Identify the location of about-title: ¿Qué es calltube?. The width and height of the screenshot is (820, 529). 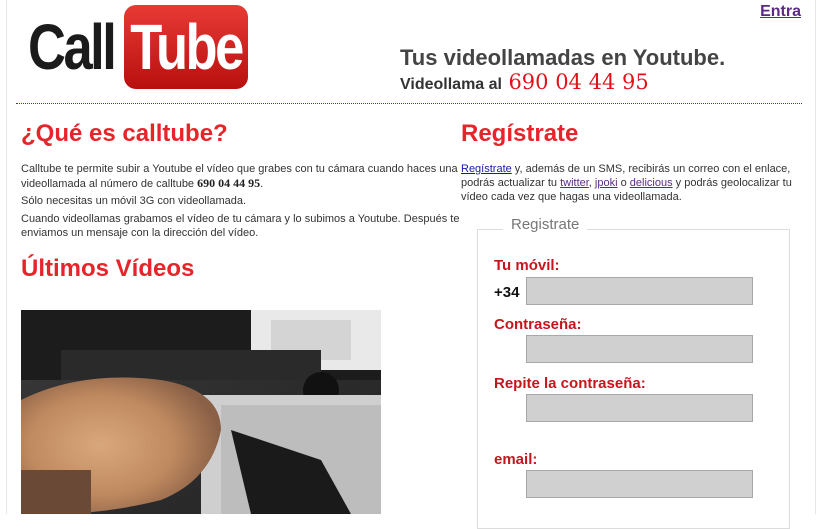
(124, 133).